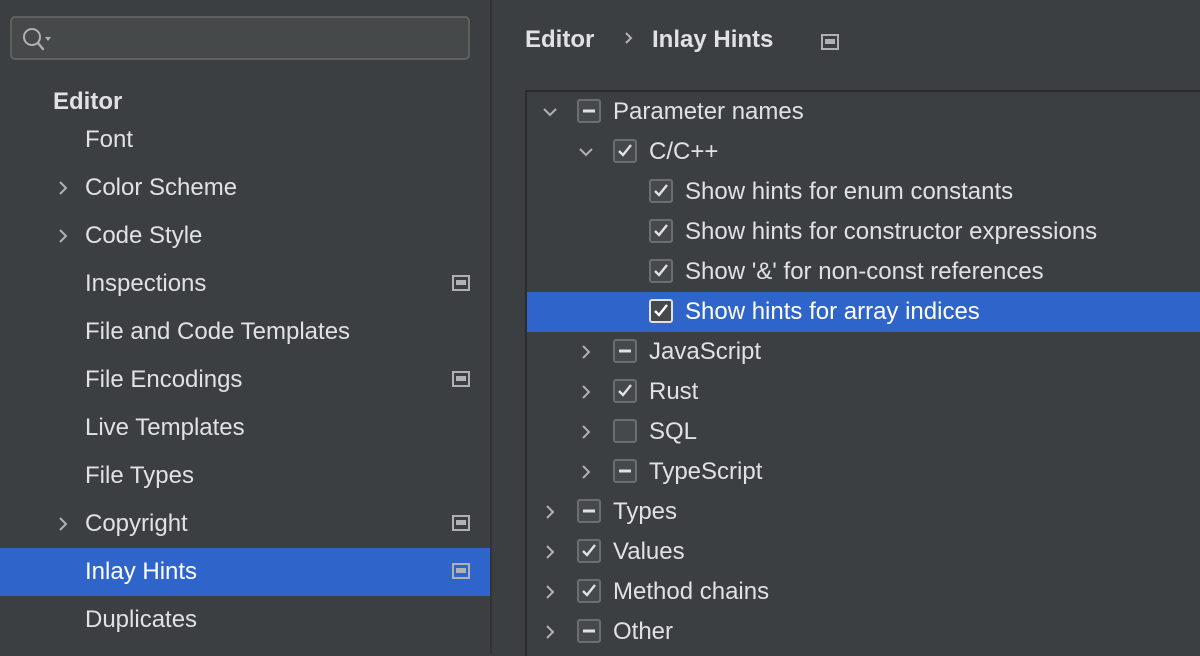 This screenshot has width=1200, height=656. I want to click on sidebar-item-duplicates: Duplicates, so click(245, 620).